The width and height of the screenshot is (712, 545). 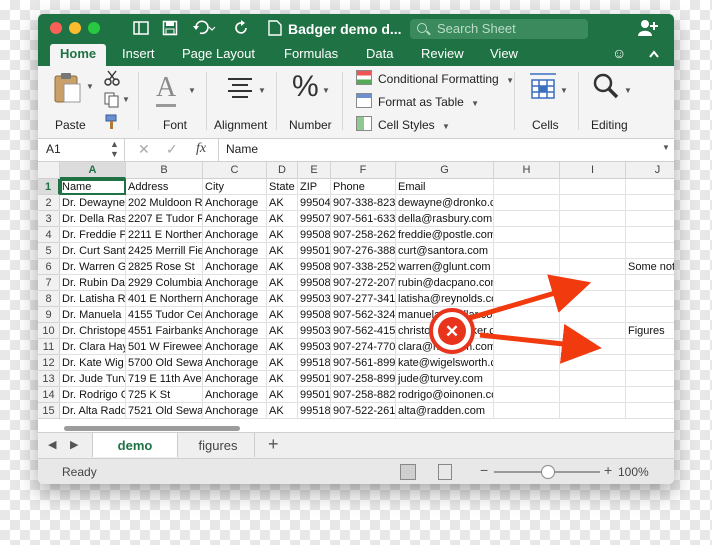 I want to click on annotation-overlay: ✕, so click(x=515, y=319).